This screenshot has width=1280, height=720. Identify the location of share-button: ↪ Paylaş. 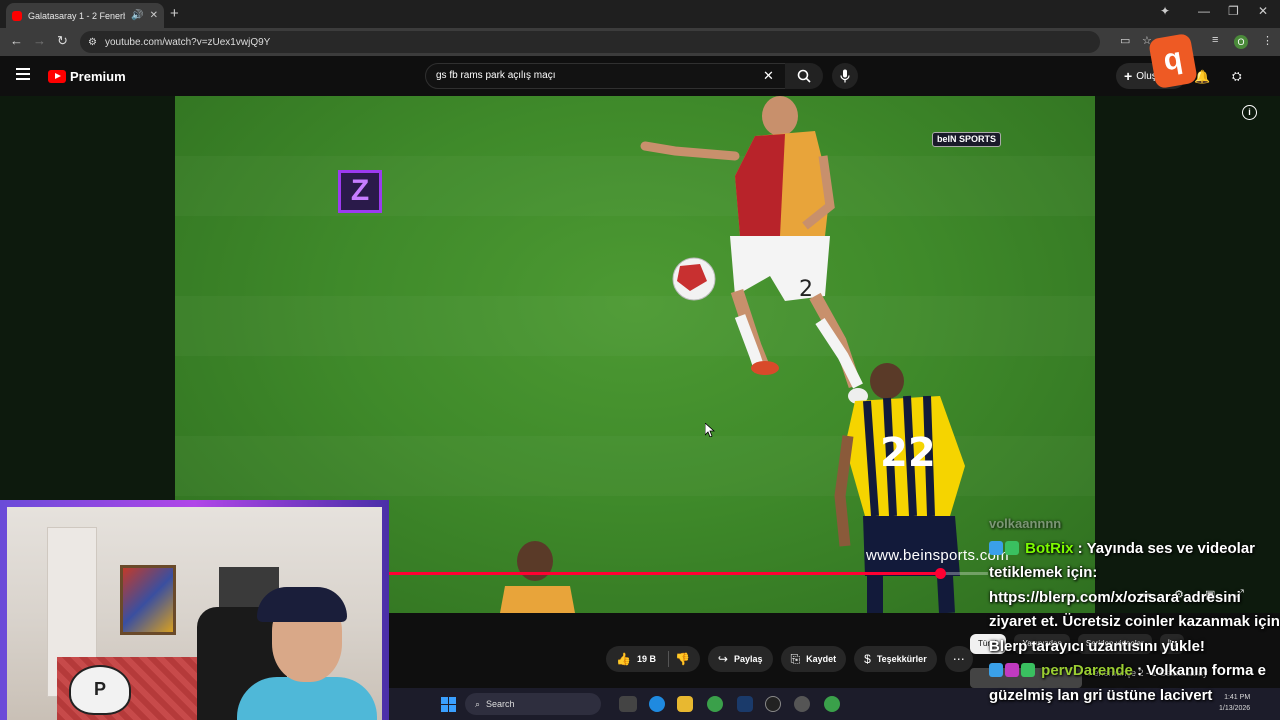
(740, 659).